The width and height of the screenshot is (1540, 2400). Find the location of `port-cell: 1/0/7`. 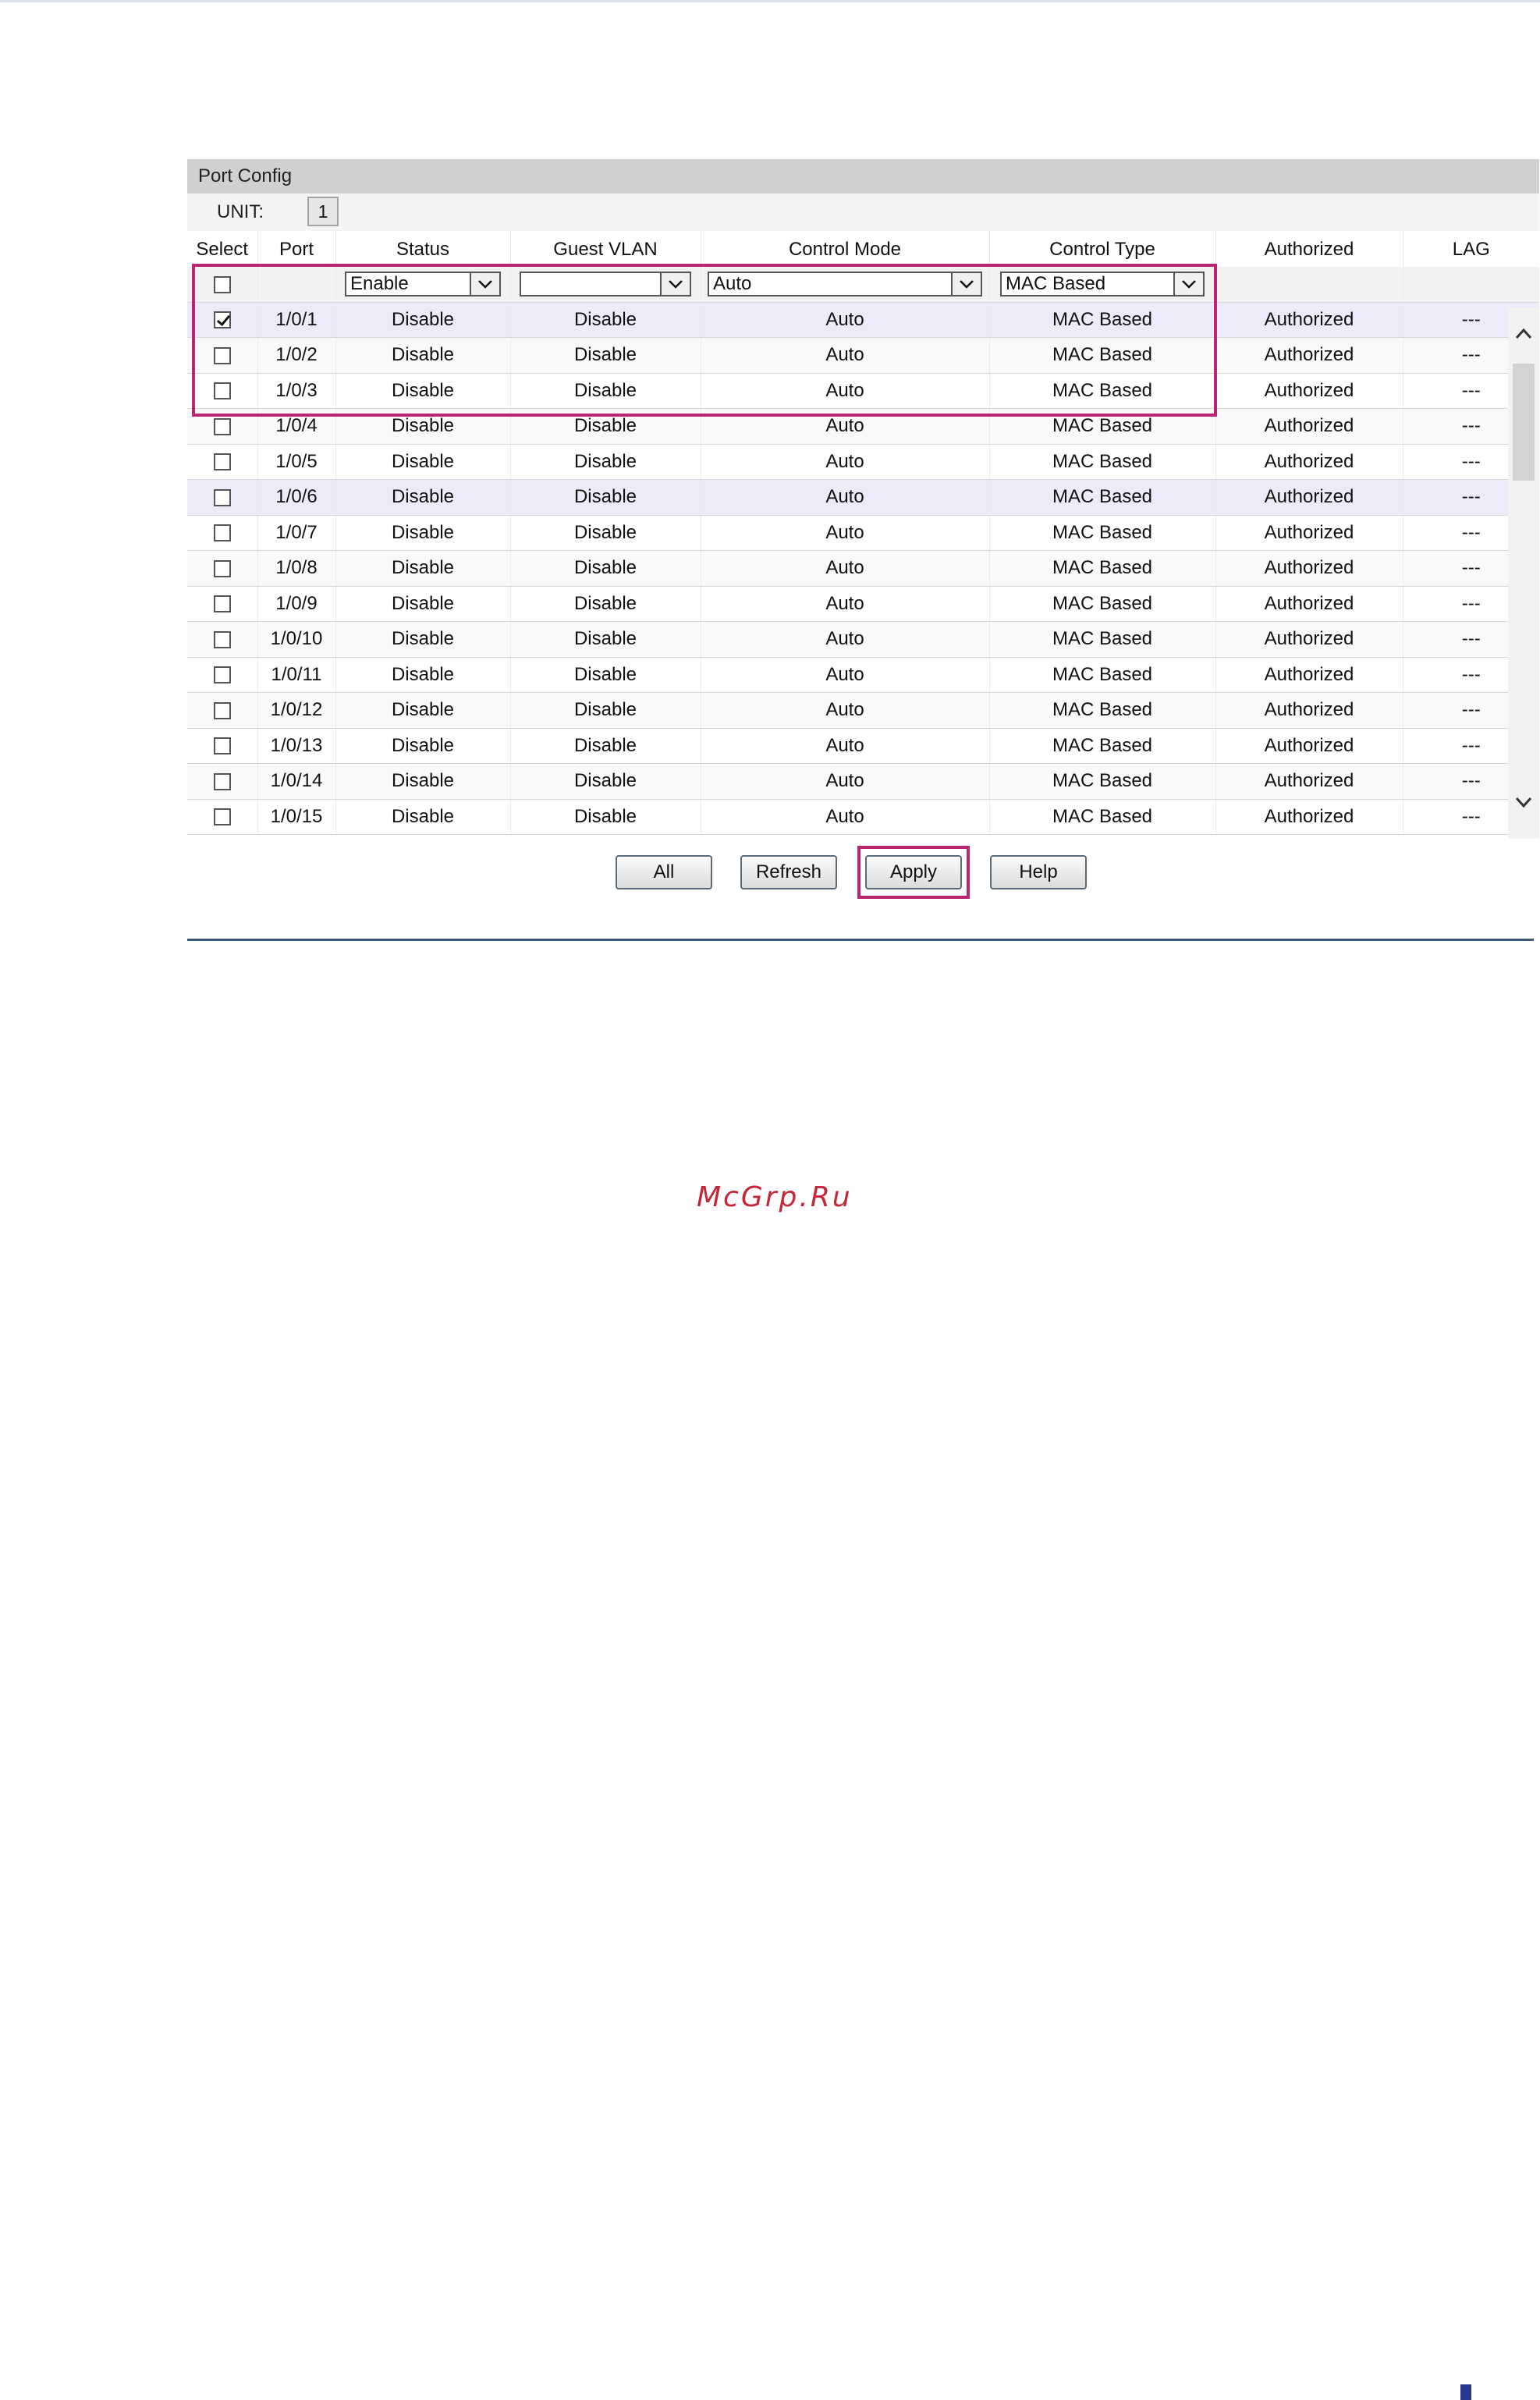

port-cell: 1/0/7 is located at coordinates (296, 533).